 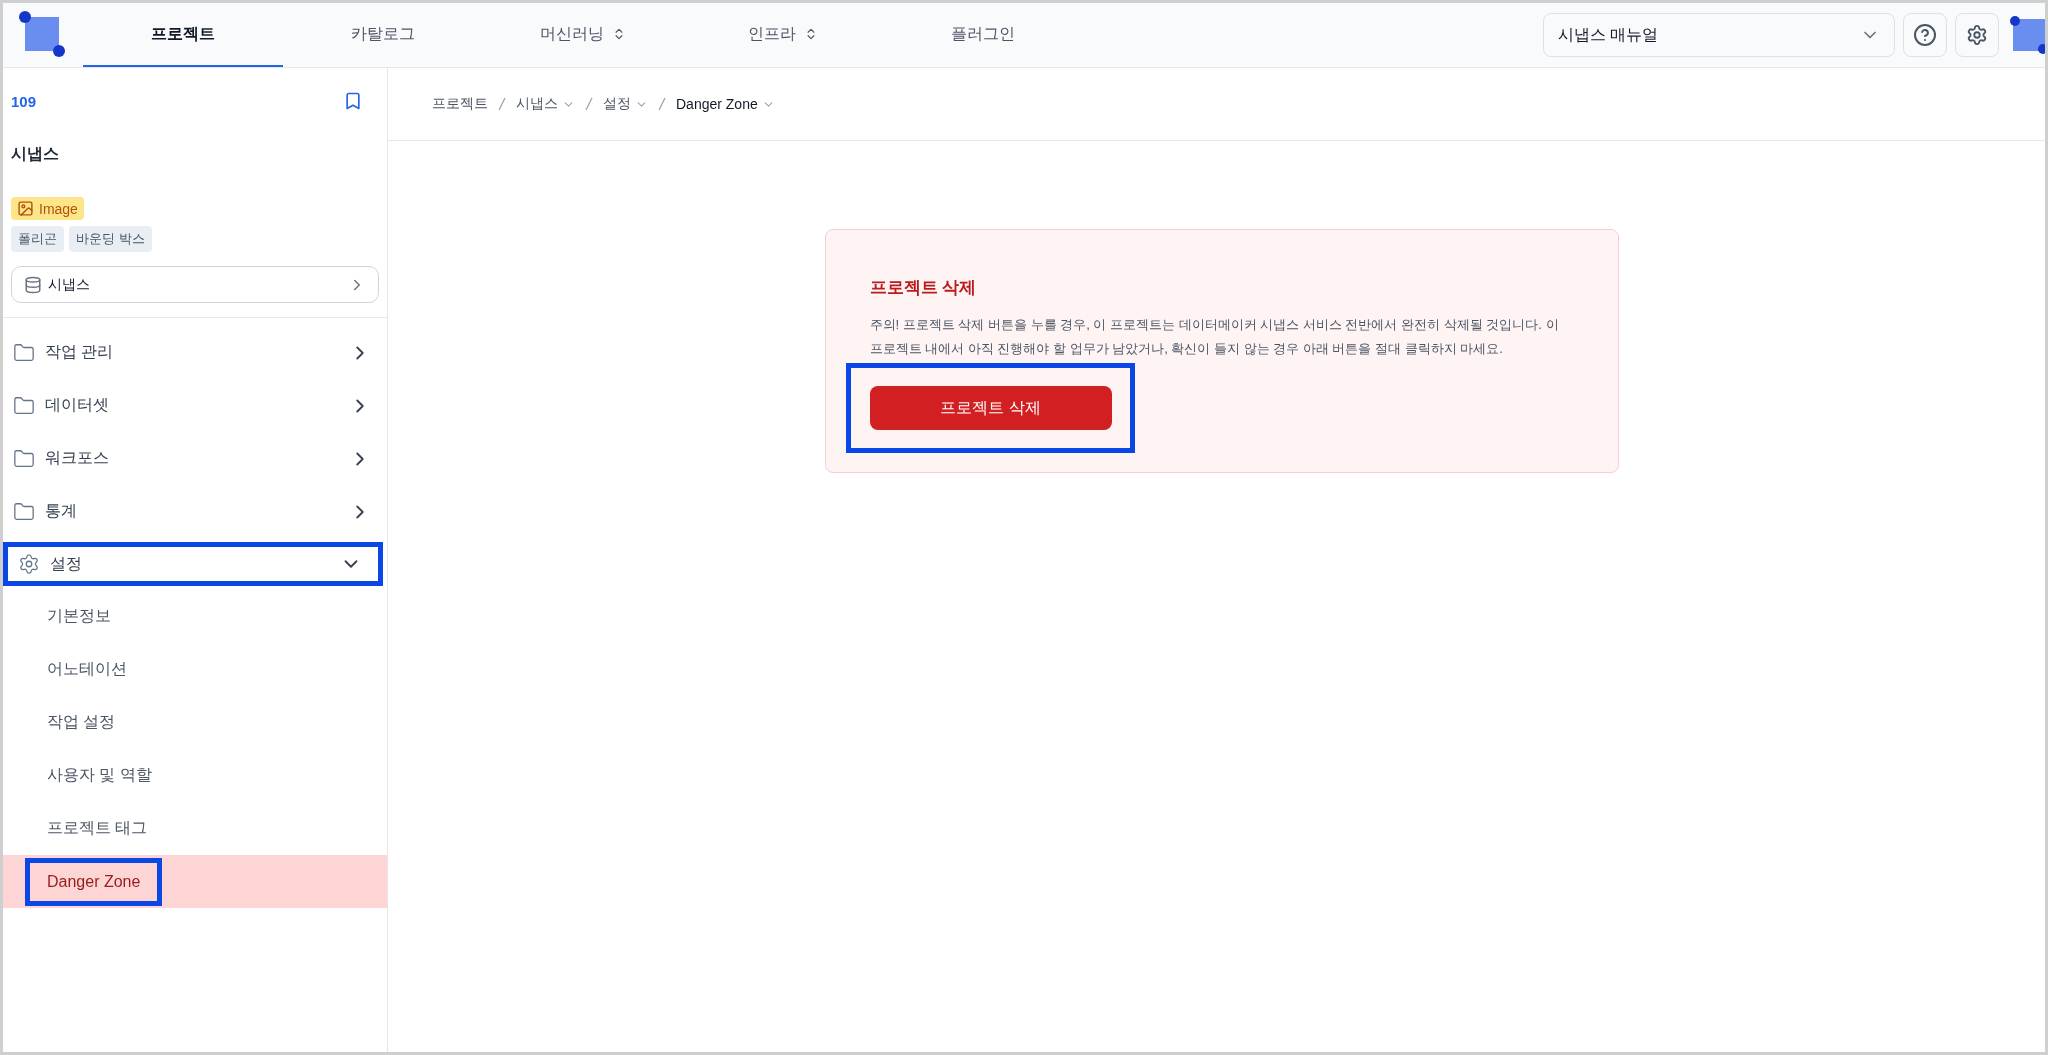 I want to click on sidebar-item: 워크포스, so click(x=195, y=458).